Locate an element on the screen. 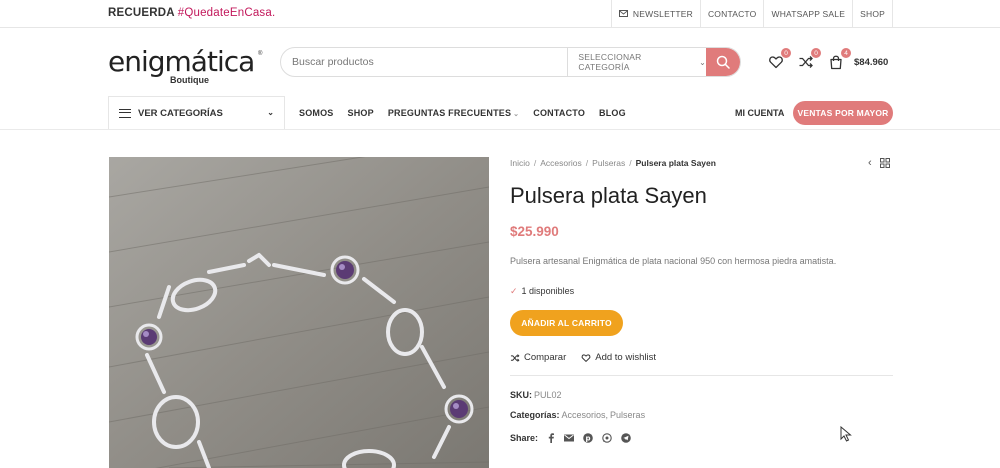  promo-text: RECUERDA #QuedateEnCasa. is located at coordinates (191, 13).